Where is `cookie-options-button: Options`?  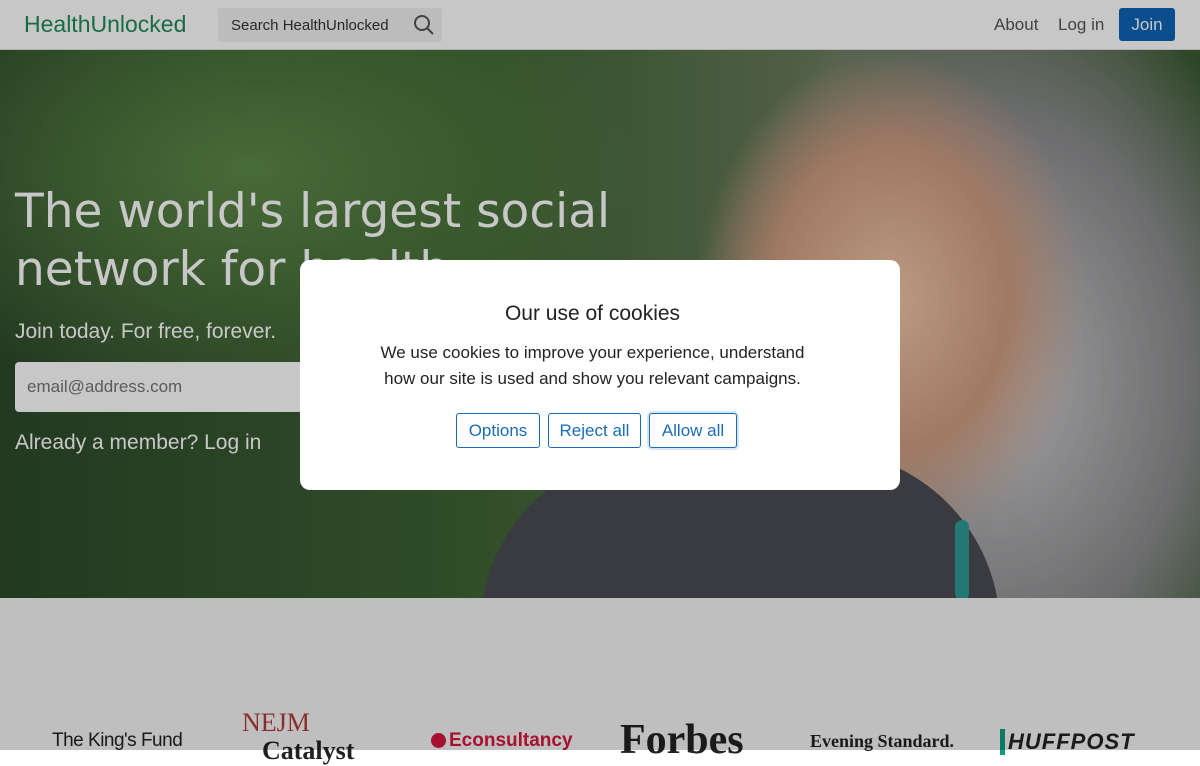
cookie-options-button: Options is located at coordinates (498, 430).